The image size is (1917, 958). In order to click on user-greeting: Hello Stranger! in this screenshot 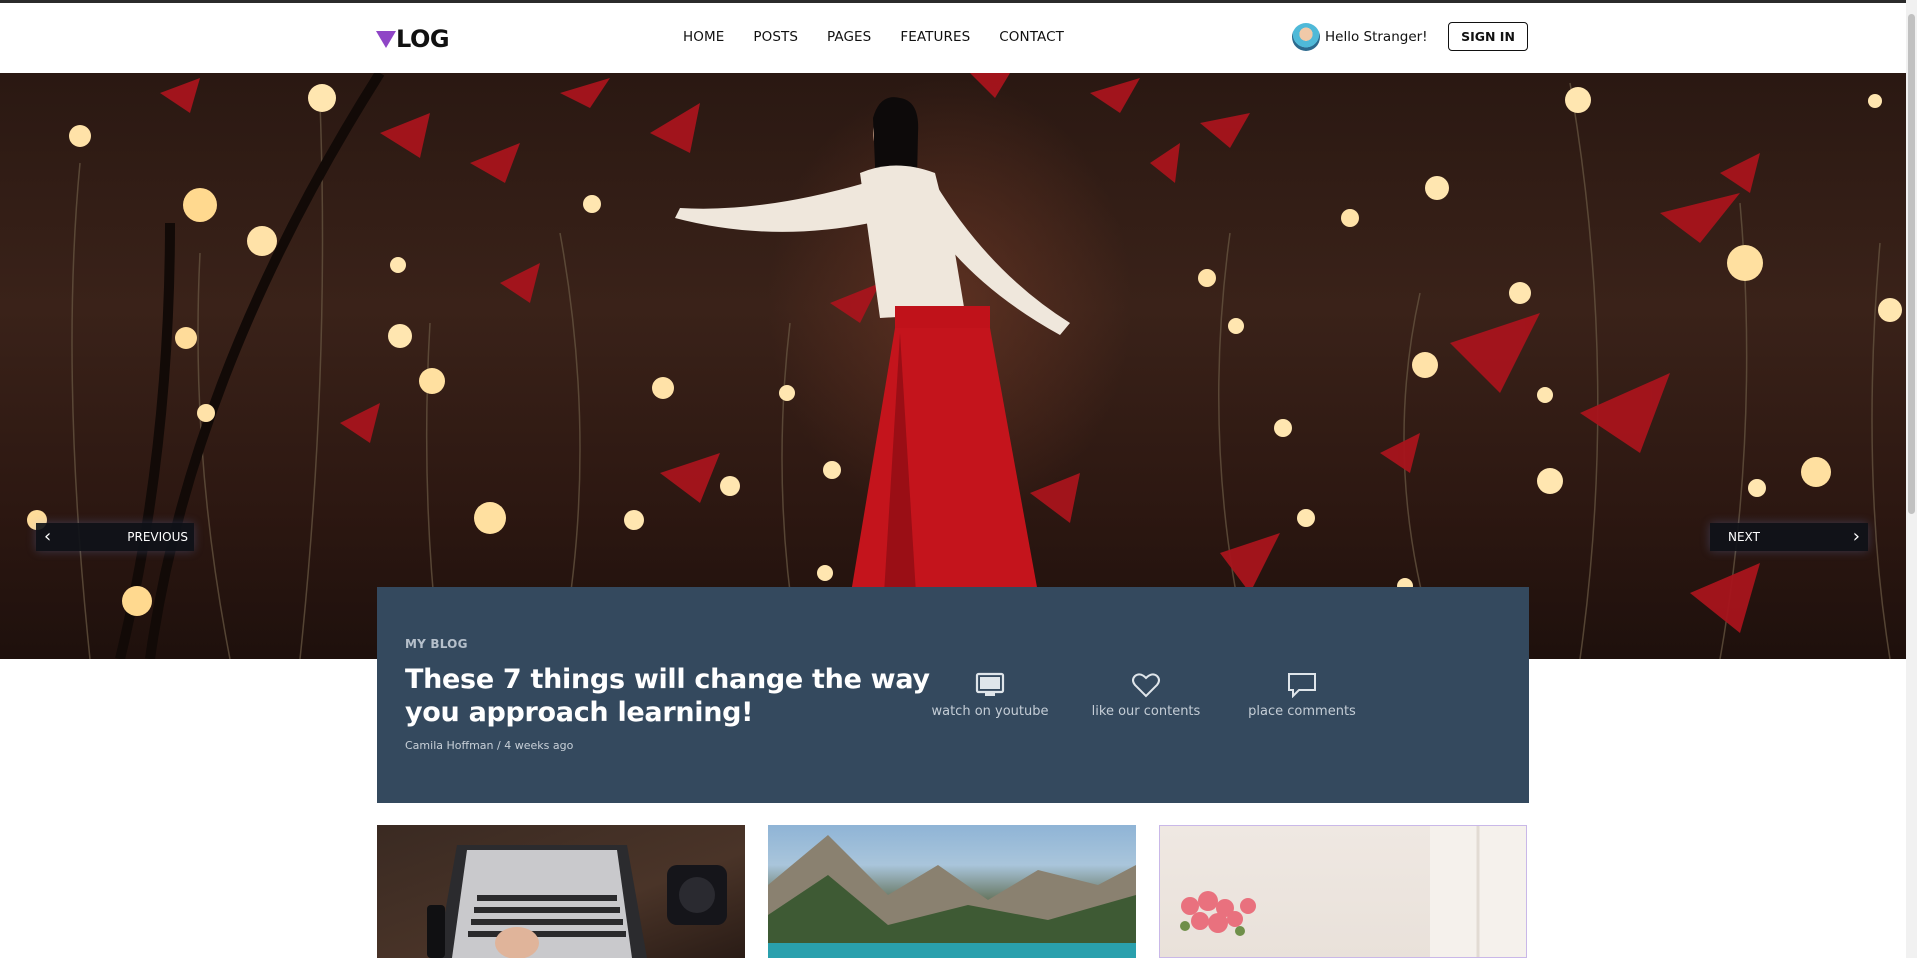, I will do `click(1360, 37)`.